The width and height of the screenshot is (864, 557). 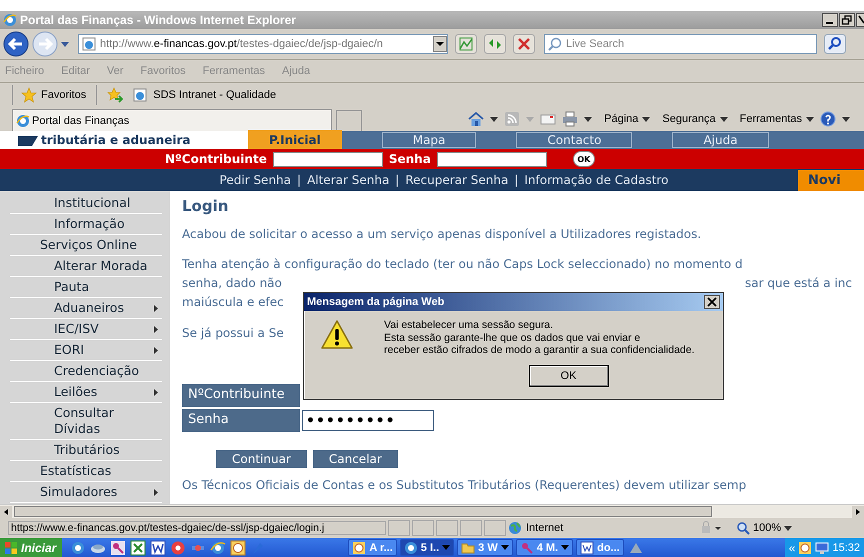 What do you see at coordinates (442, 234) in the screenshot?
I see `intro-text: Acabou de solicitar o acesso a um serviço apenas disponível a Utilizadores registados.` at bounding box center [442, 234].